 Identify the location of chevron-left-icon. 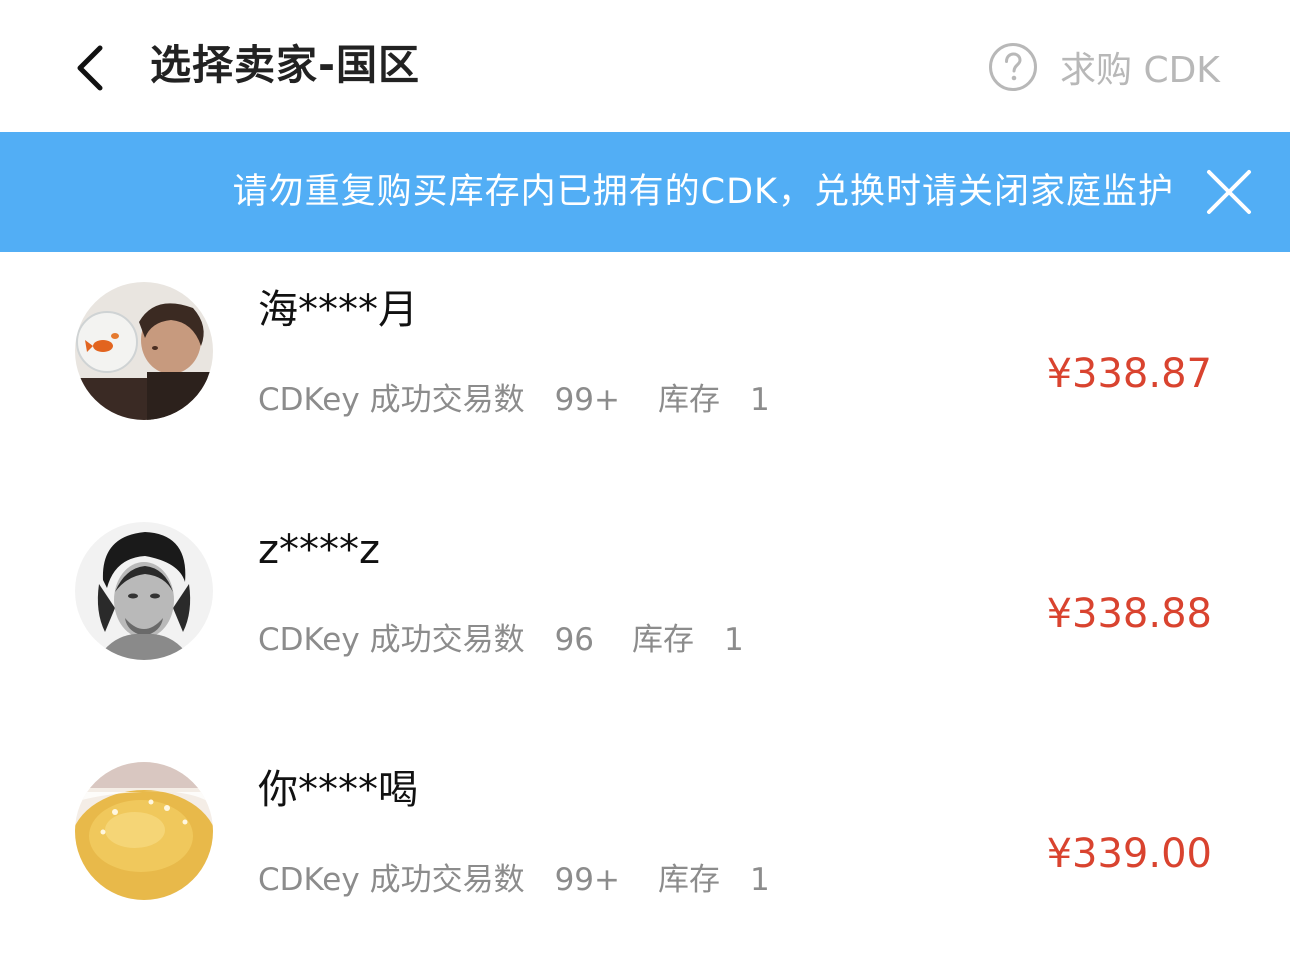
(90, 68).